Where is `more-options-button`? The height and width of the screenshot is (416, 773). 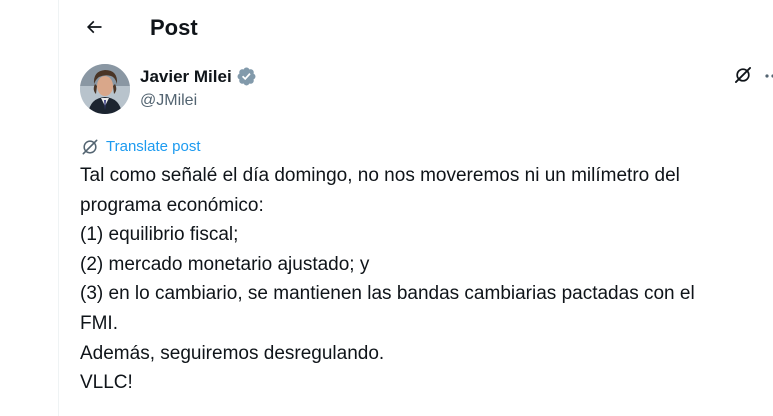
more-options-button is located at coordinates (768, 76).